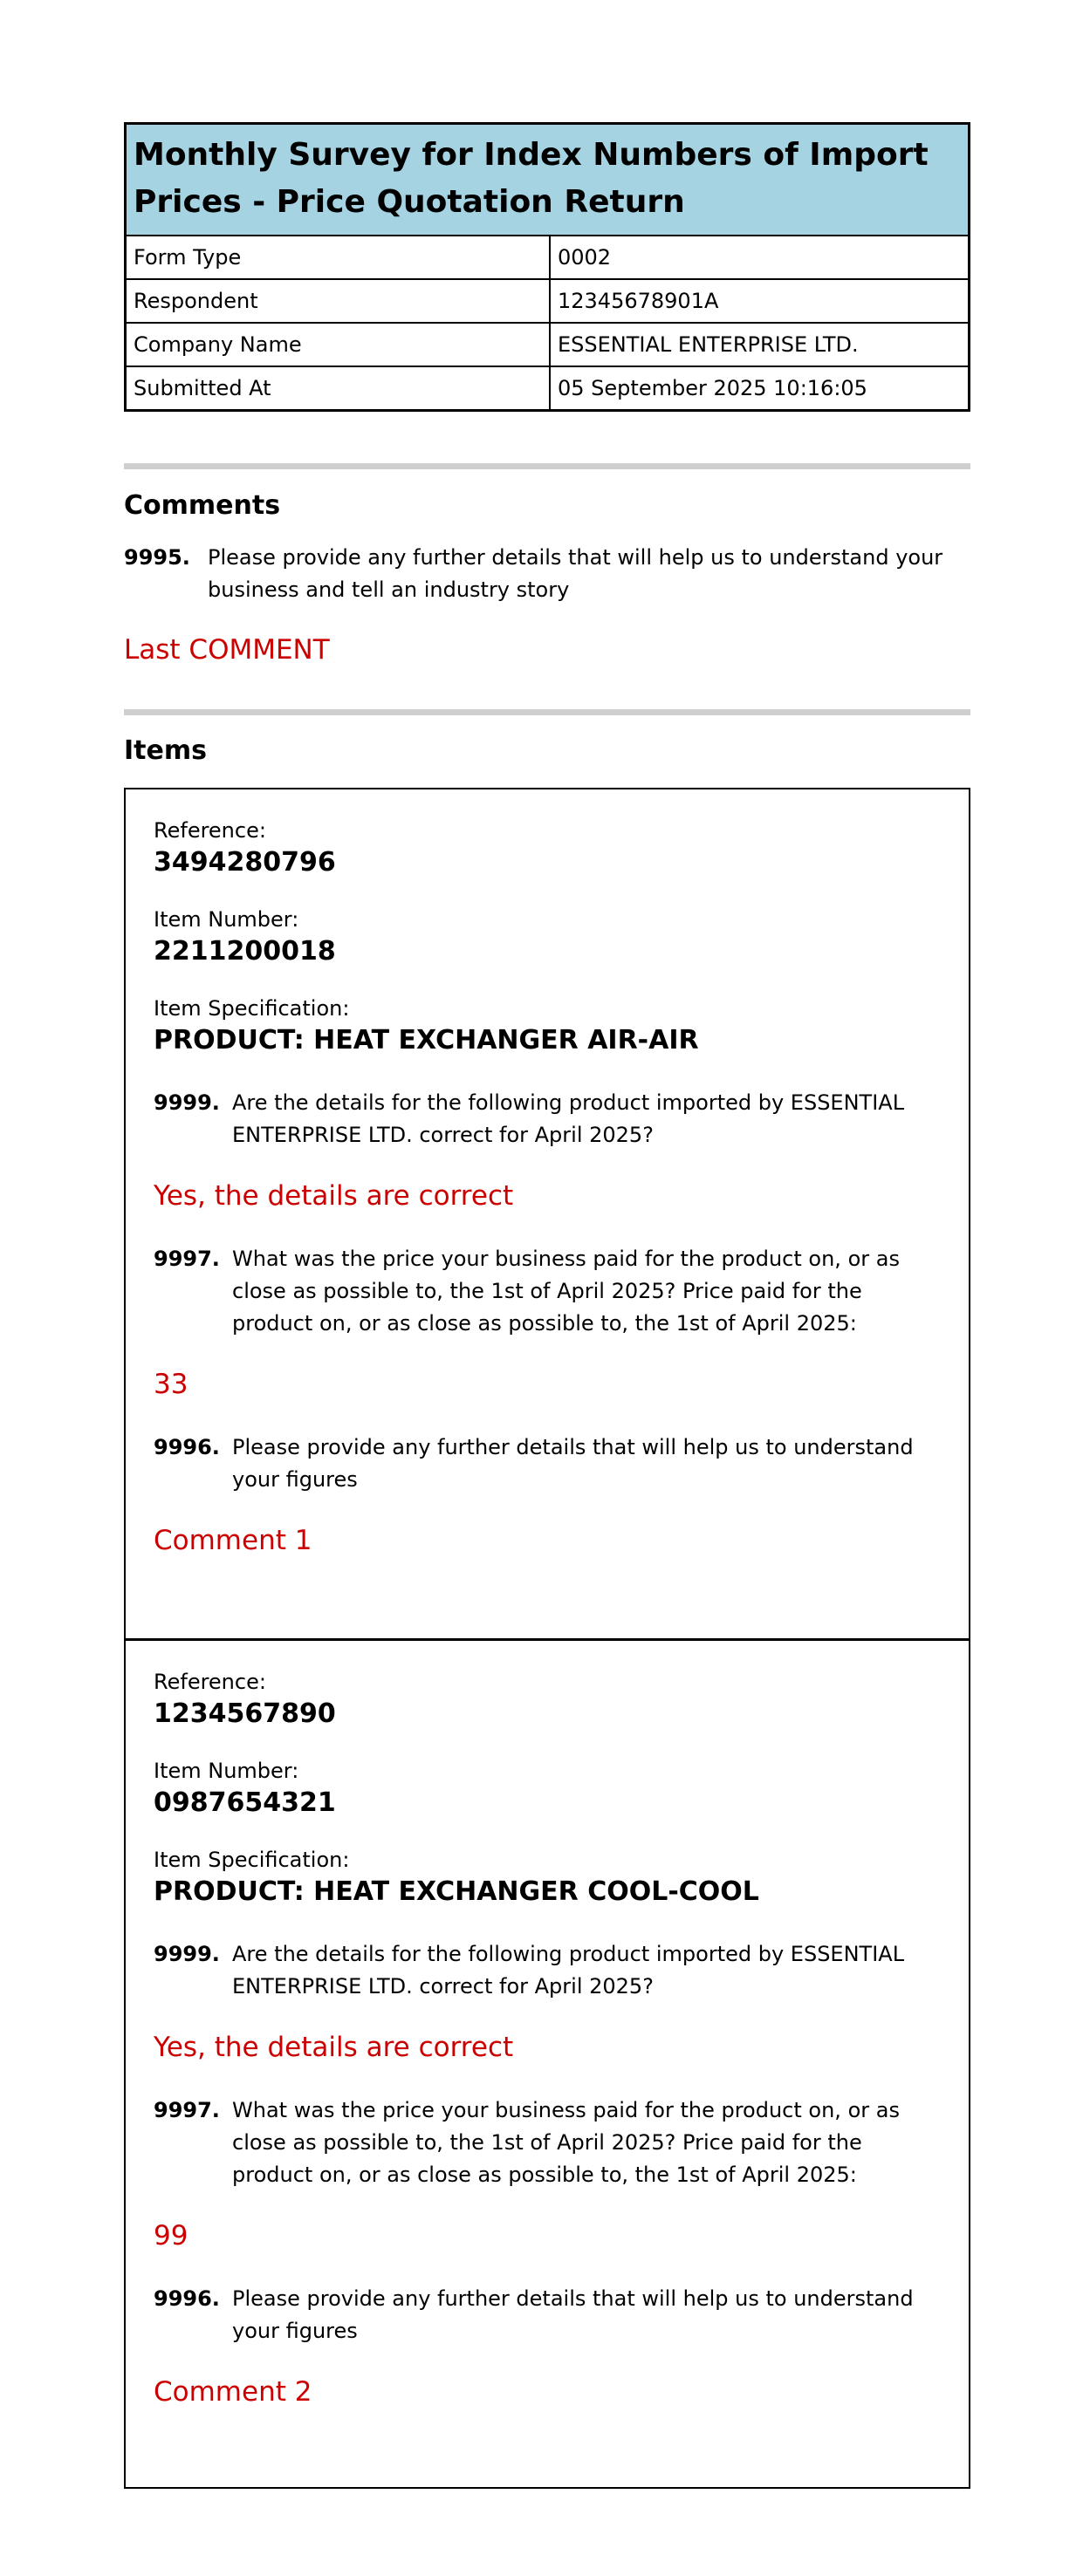 The height and width of the screenshot is (2576, 1083). I want to click on summary-value: 12345678901A, so click(759, 301).